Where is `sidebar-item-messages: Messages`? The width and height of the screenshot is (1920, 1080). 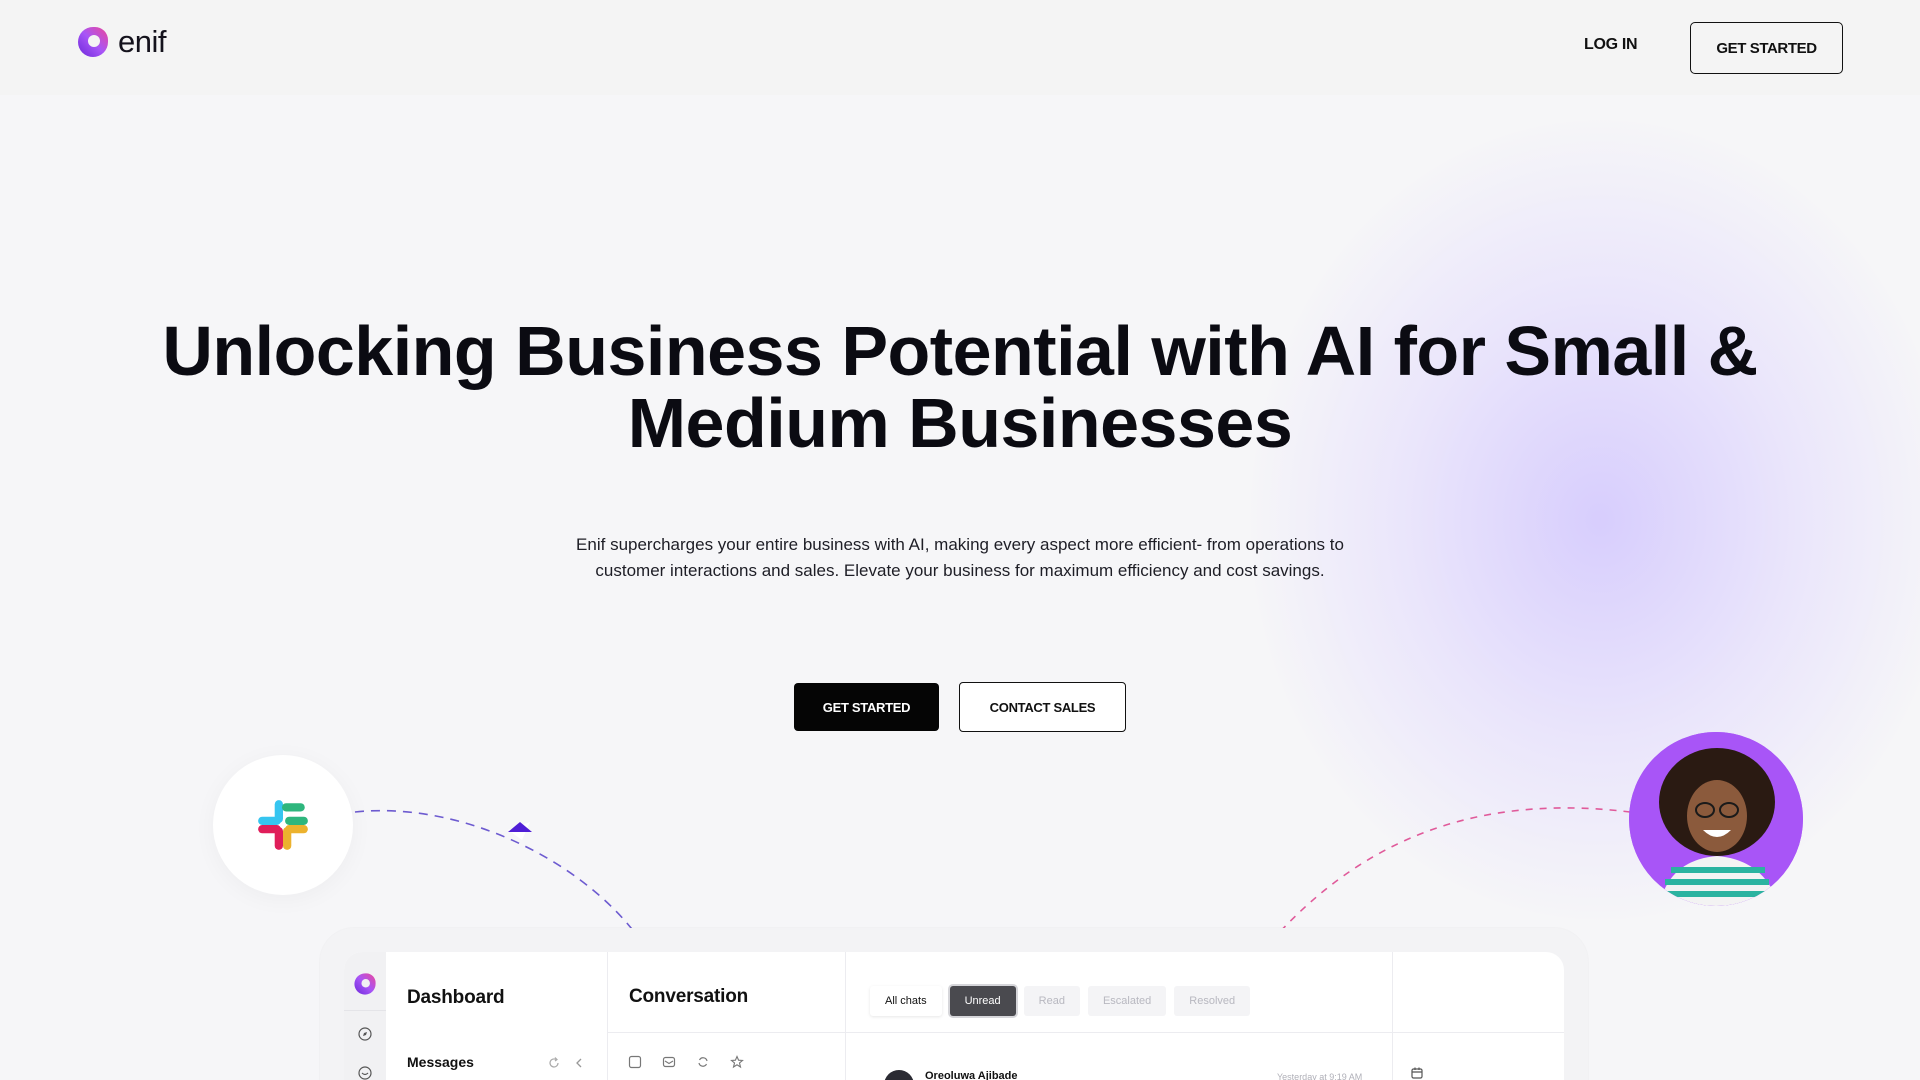 sidebar-item-messages: Messages is located at coordinates (440, 1062).